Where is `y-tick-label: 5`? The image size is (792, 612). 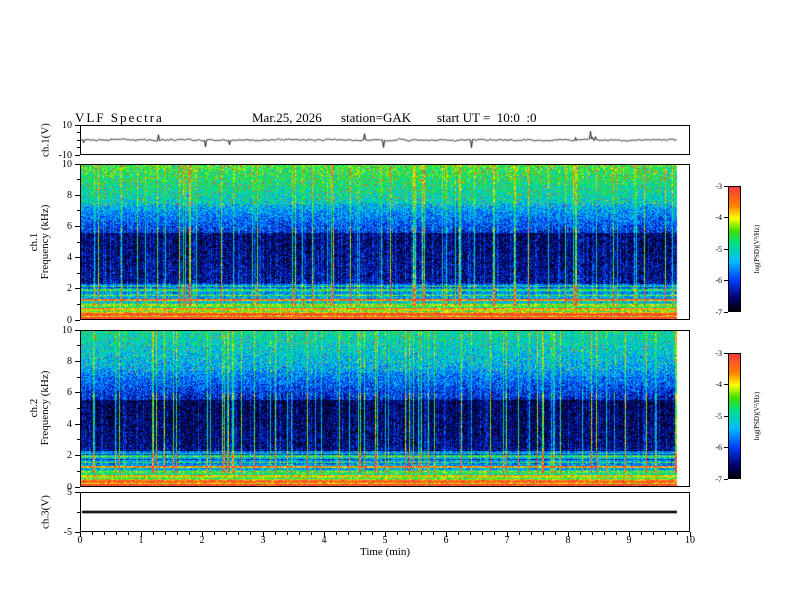 y-tick-label: 5 is located at coordinates (69, 492).